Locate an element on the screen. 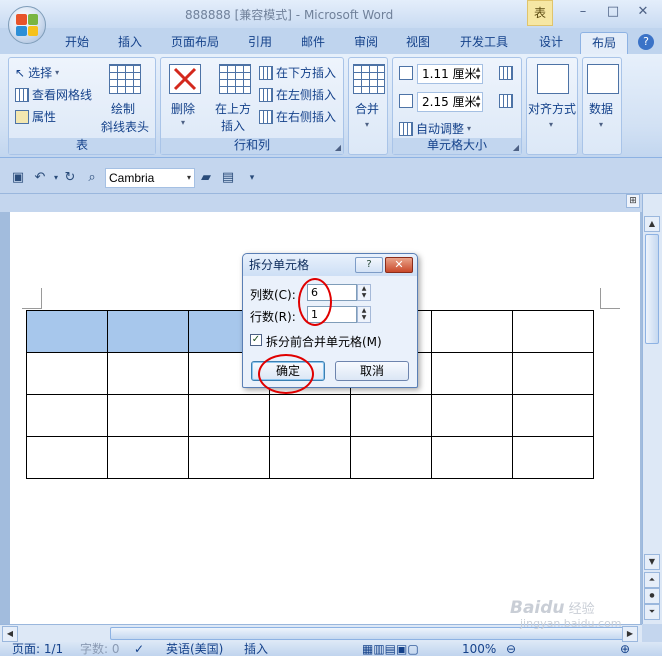 The image size is (662, 656). autofit-button: 自动调整 ▾ is located at coordinates (435, 128).